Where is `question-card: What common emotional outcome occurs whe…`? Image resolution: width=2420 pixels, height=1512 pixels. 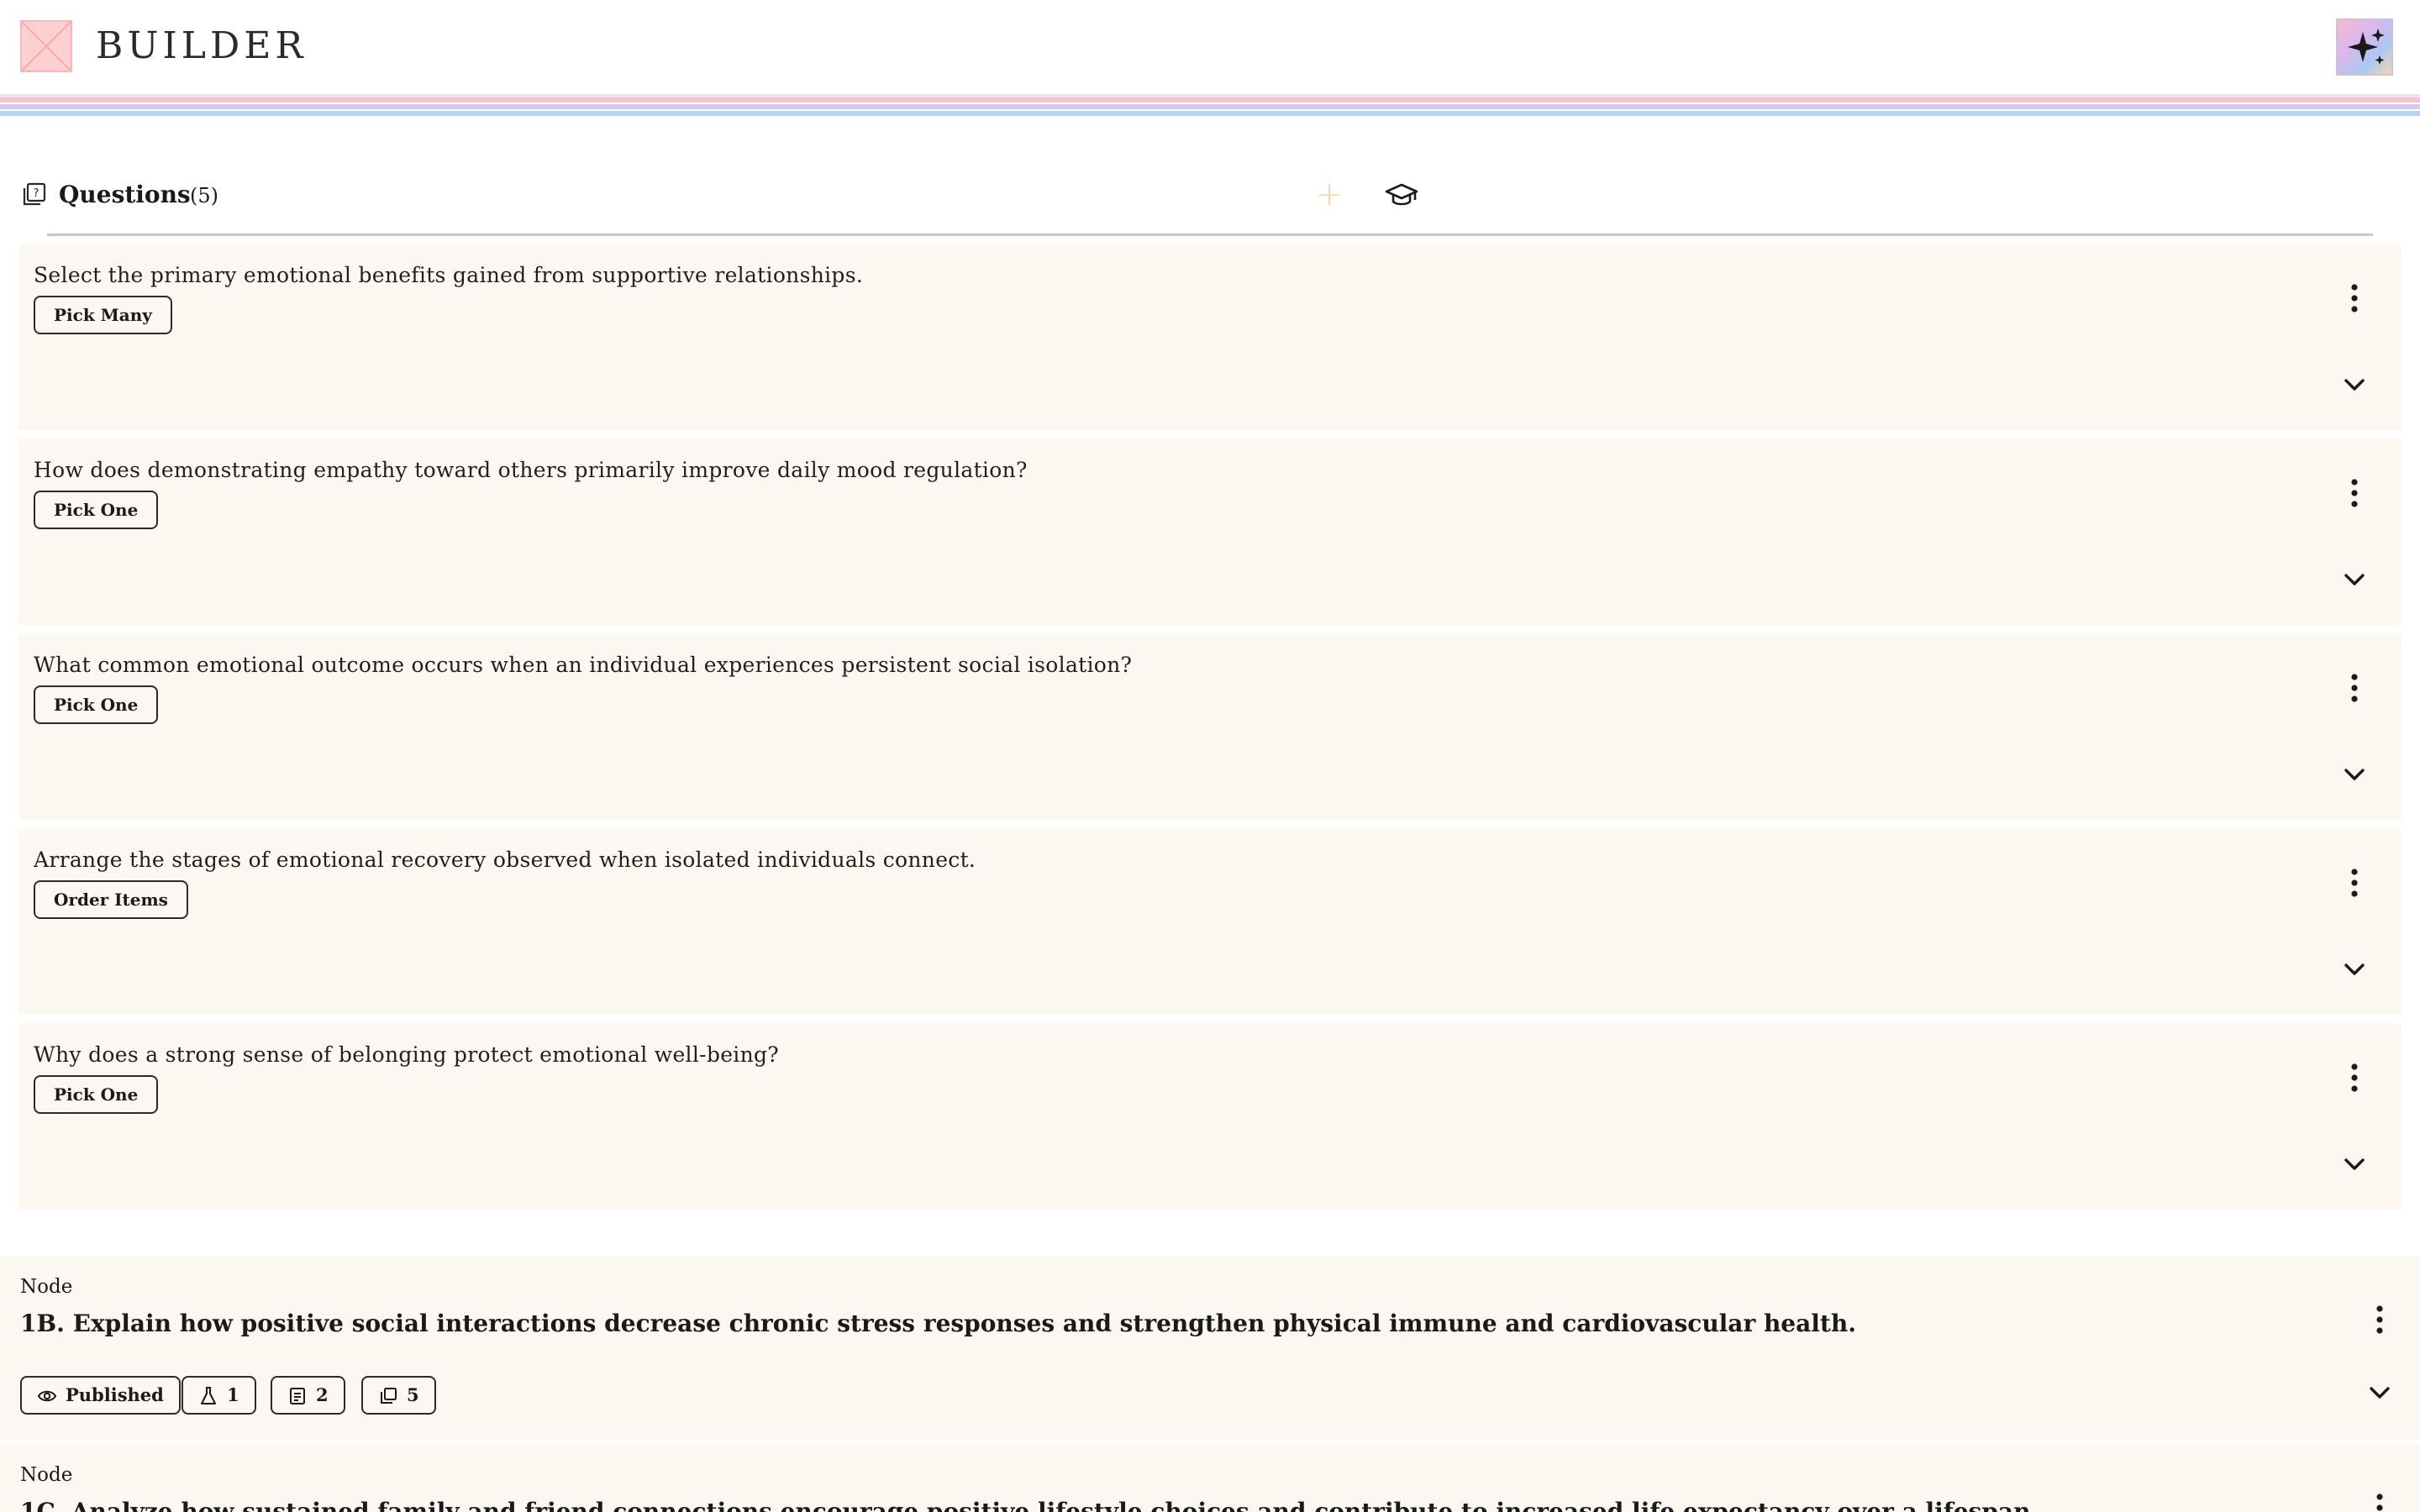
question-card: What common emotional outcome occurs whe… is located at coordinates (1210, 726).